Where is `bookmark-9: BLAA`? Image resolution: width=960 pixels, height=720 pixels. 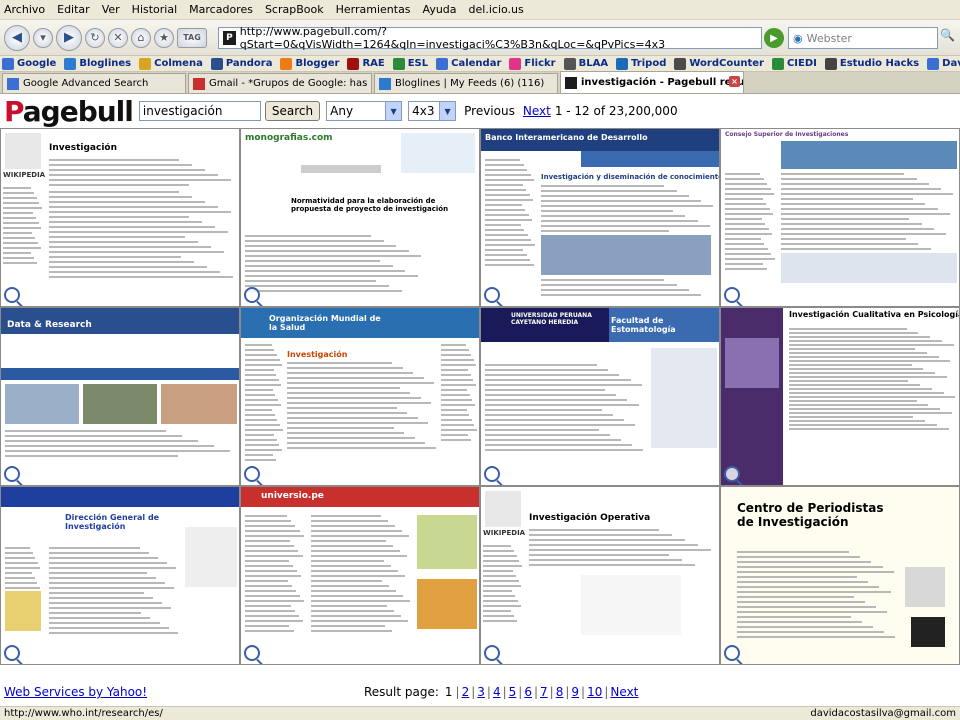
bookmark-9: BLAA is located at coordinates (585, 63).